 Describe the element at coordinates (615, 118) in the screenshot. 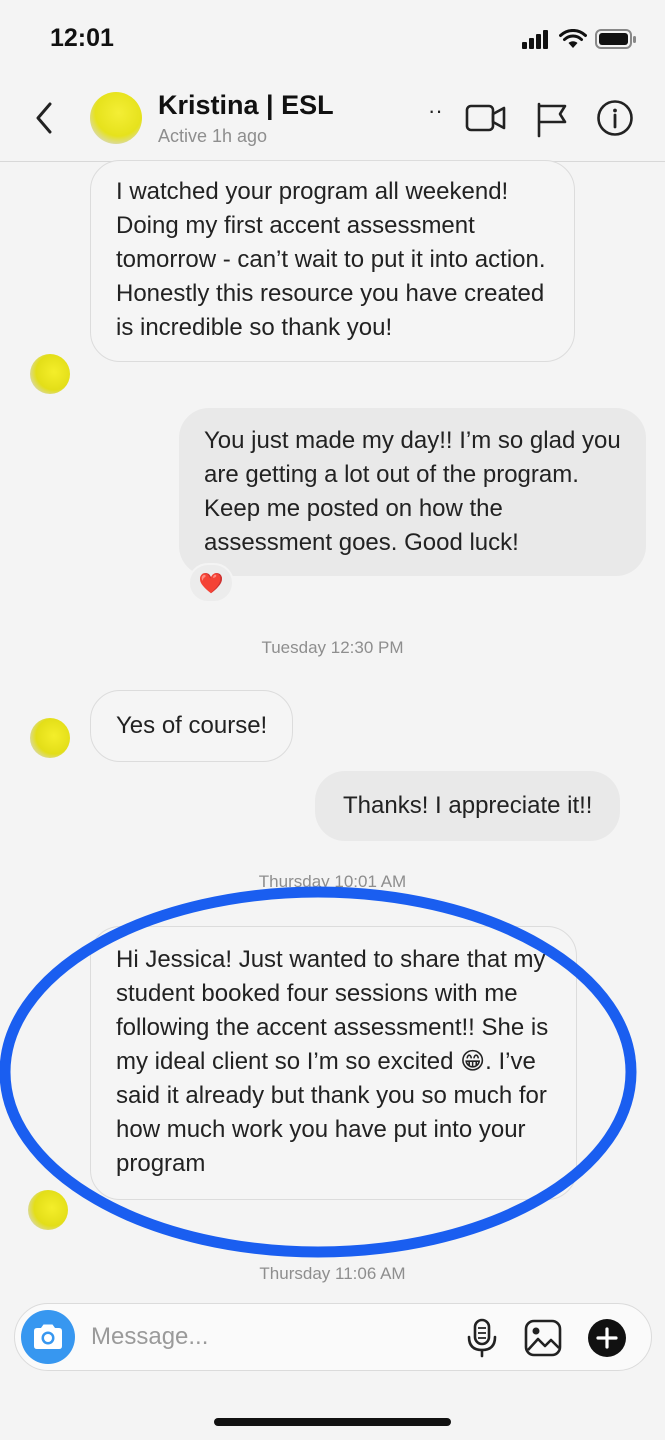

I see `info-icon` at that location.